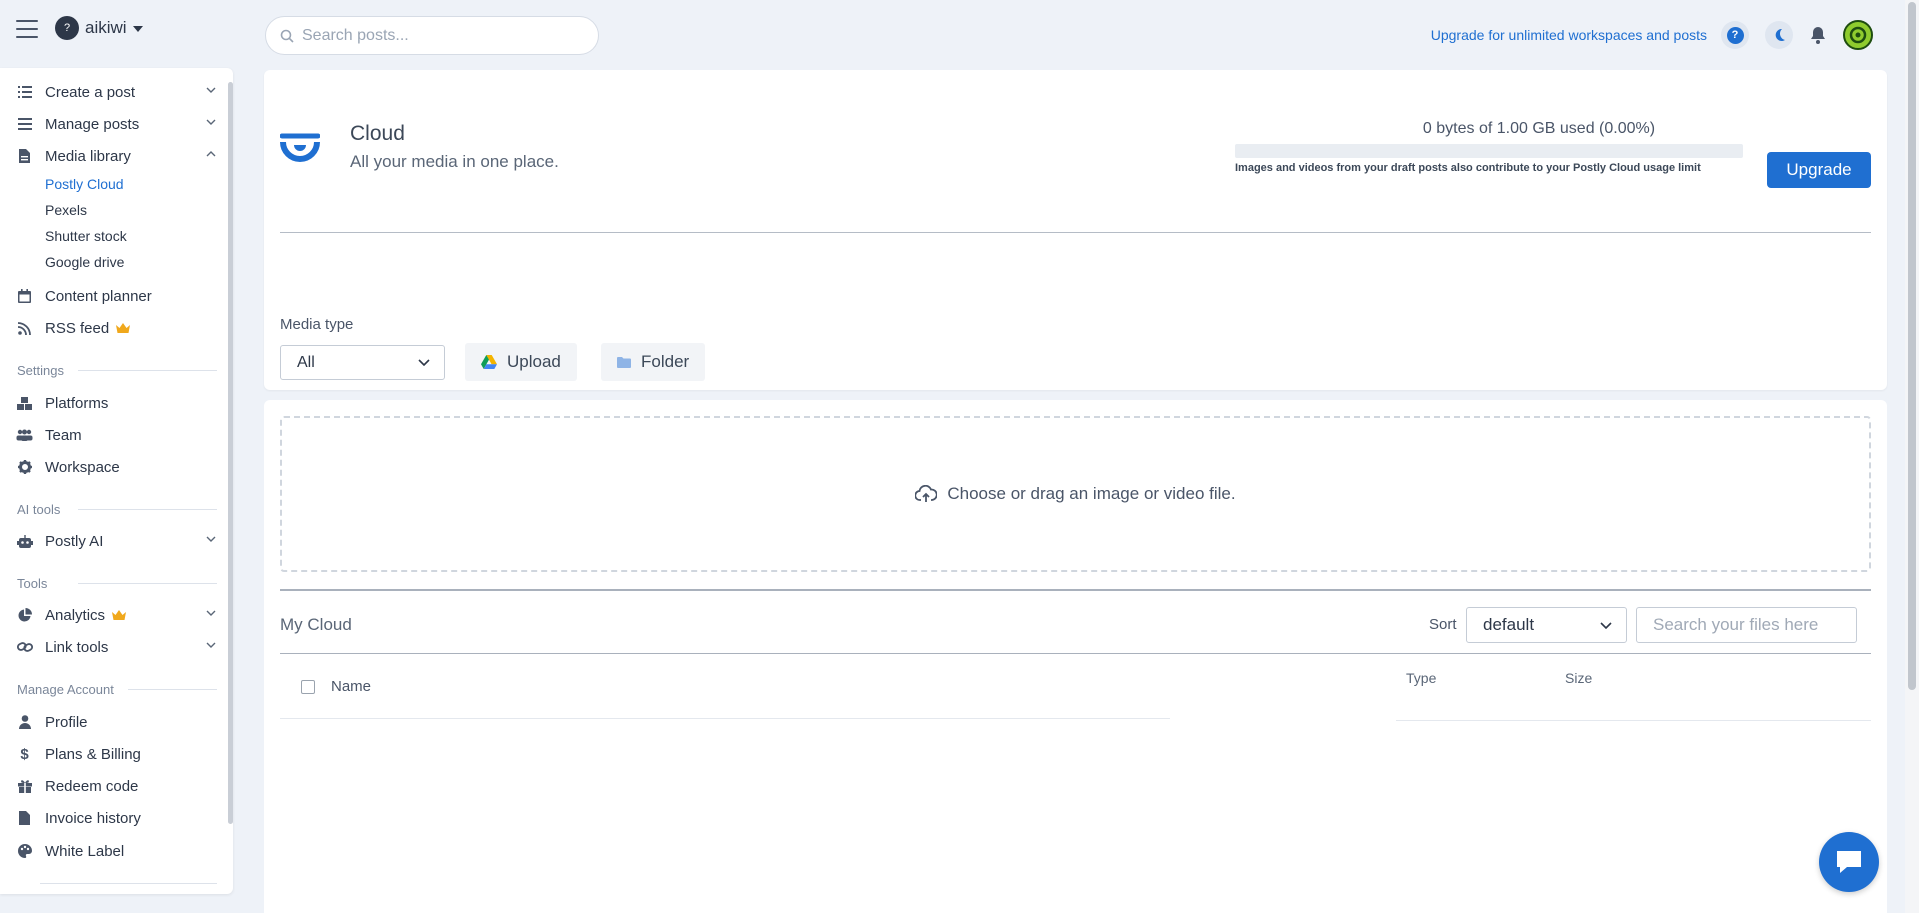  I want to click on sidebar-item-white-label: White Label, so click(116, 851).